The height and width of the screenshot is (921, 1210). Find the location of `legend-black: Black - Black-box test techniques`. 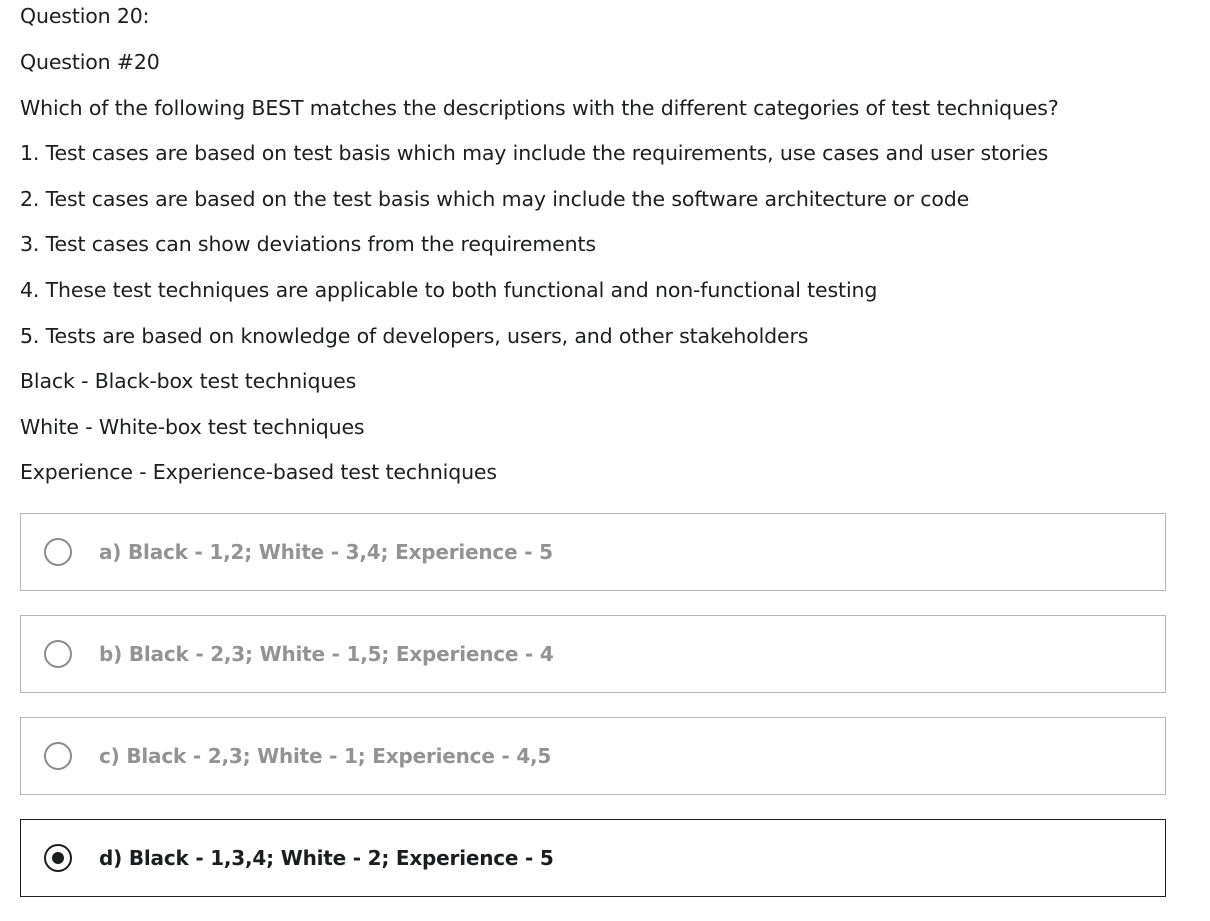

legend-black: Black - Black-box test techniques is located at coordinates (188, 381).